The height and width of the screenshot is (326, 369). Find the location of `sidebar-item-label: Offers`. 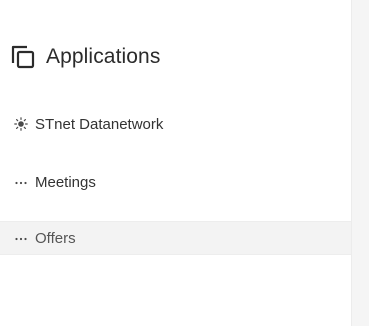

sidebar-item-label: Offers is located at coordinates (55, 238).